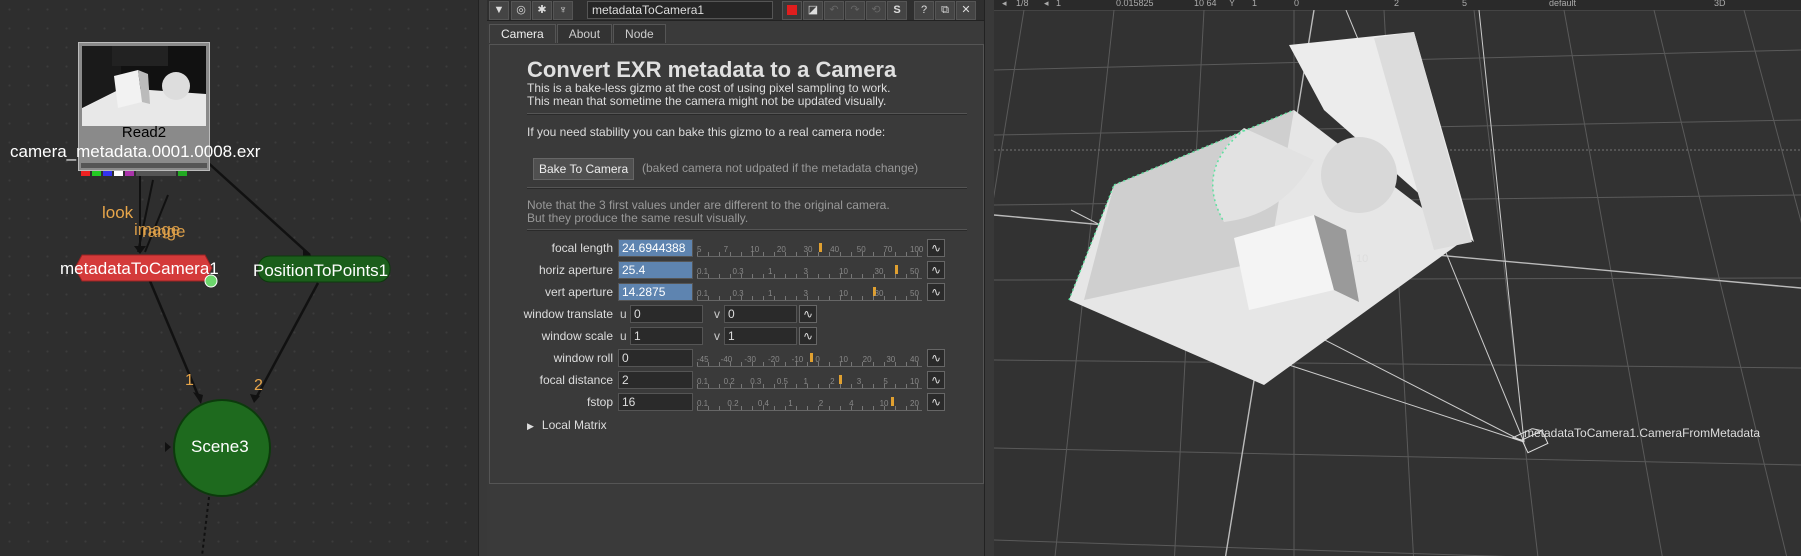 This screenshot has width=1801, height=556. I want to click on redo-icon: ↷, so click(855, 10).